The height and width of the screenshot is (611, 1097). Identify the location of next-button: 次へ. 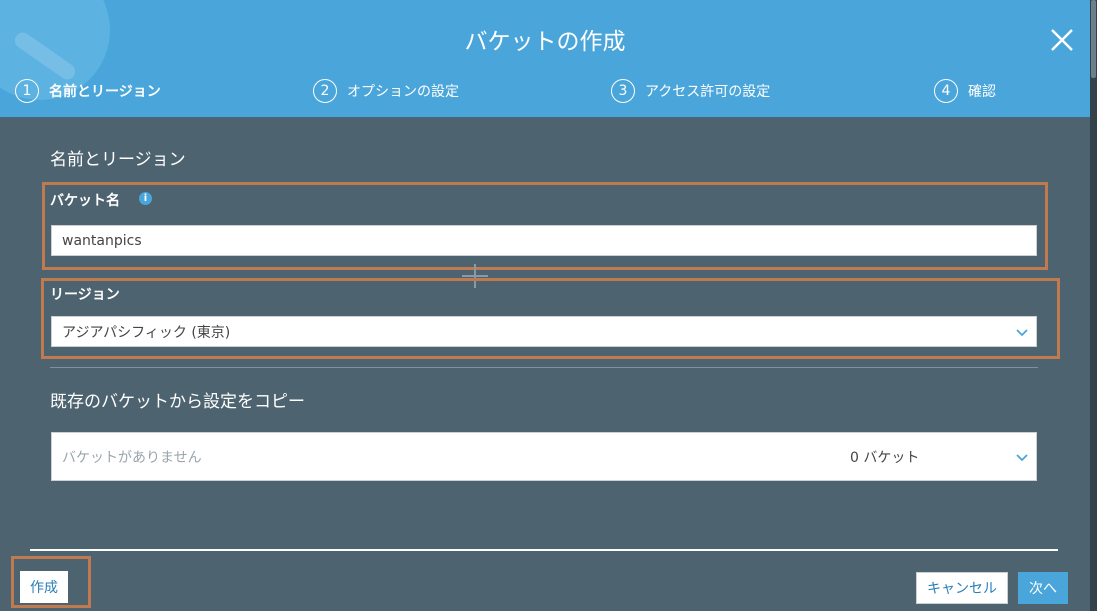
(1043, 588).